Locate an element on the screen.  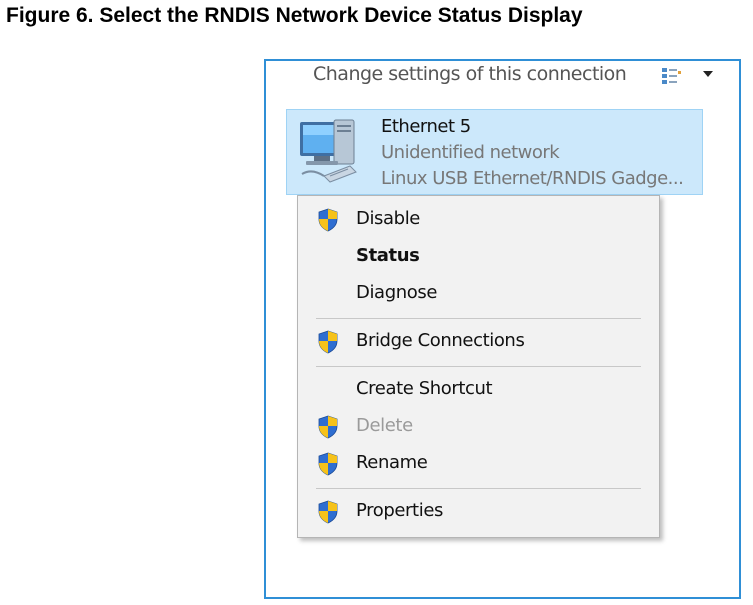
menu-item-properties: Properties is located at coordinates (478, 511).